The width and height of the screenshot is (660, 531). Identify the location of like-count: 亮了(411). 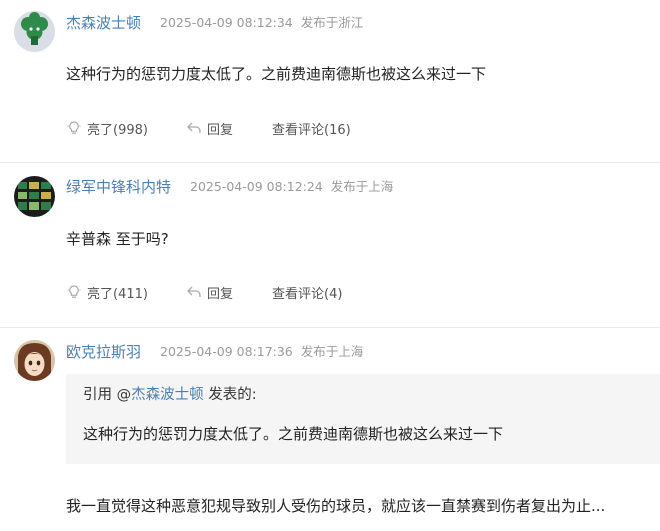
(117, 294).